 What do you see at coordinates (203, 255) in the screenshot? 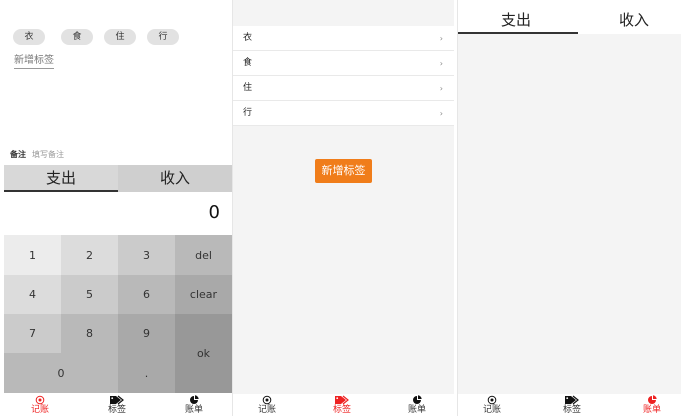
I see `key-delete: del` at bounding box center [203, 255].